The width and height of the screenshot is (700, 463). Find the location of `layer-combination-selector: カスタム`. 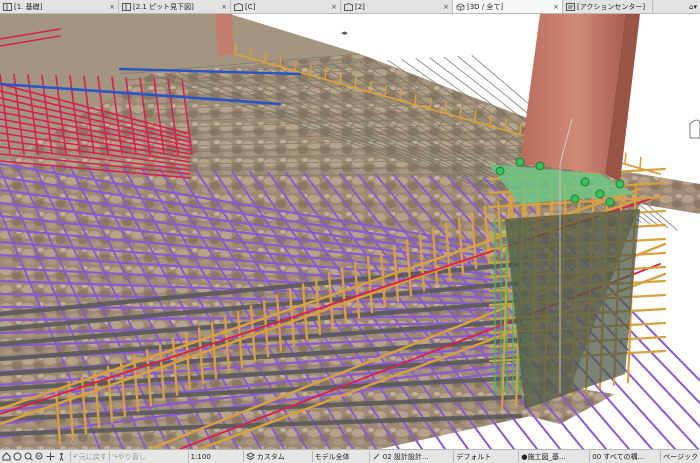

layer-combination-selector: カスタム is located at coordinates (277, 456).